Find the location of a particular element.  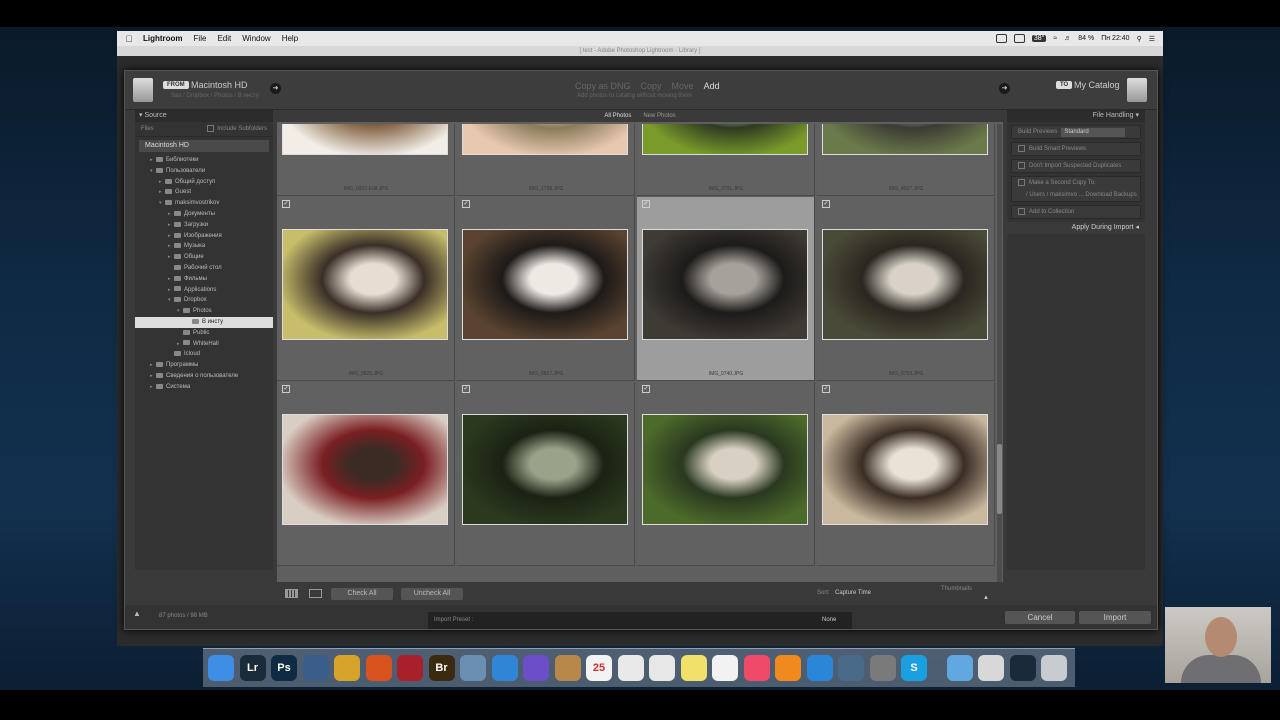

safari-icon is located at coordinates (504, 668).